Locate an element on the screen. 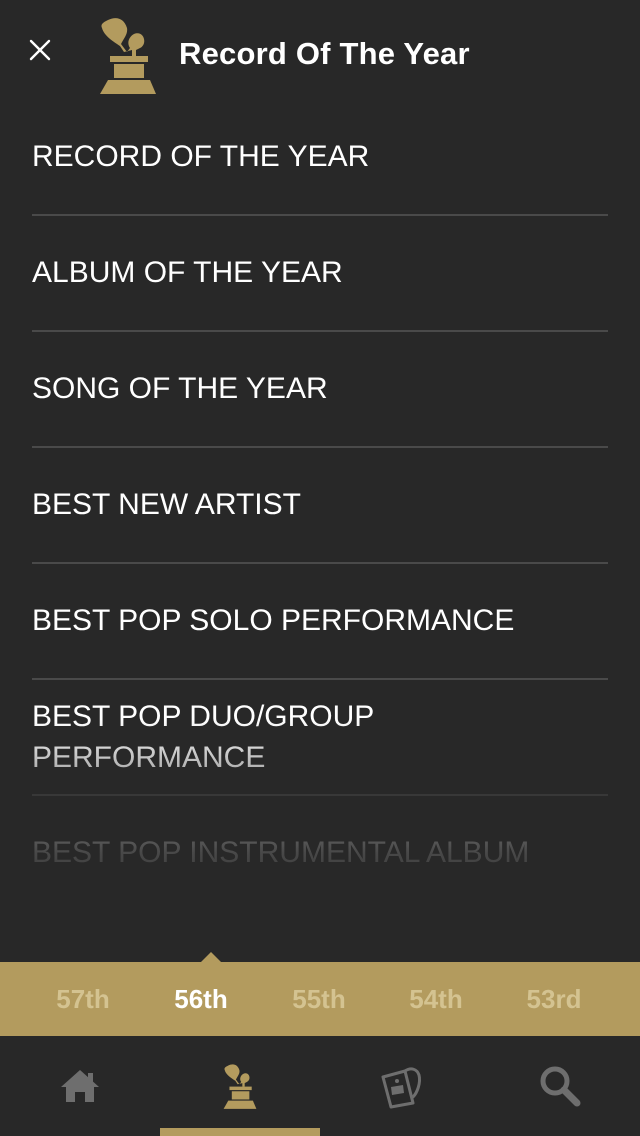 This screenshot has width=640, height=1136. category-label: BEST POP INSTRUMENTAL ALBUM is located at coordinates (281, 852).